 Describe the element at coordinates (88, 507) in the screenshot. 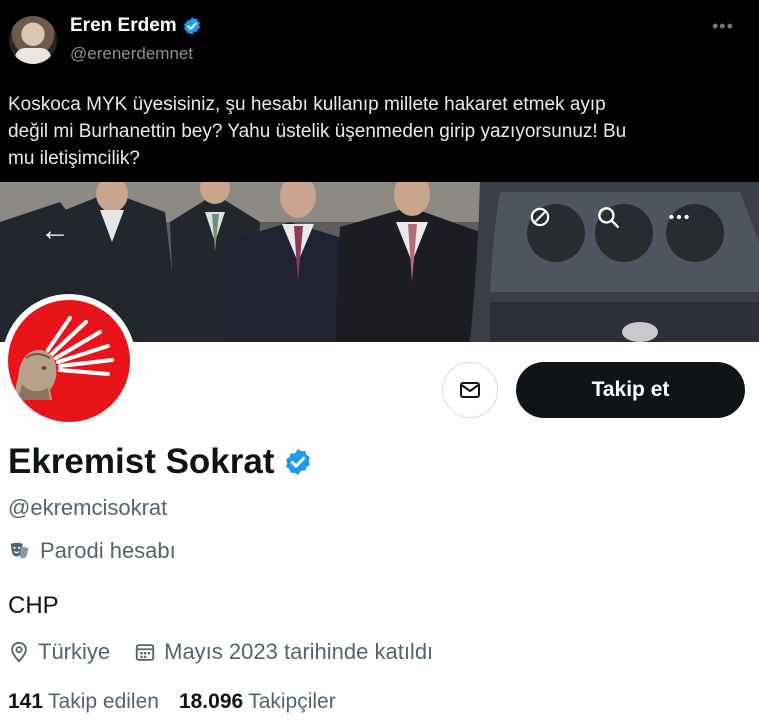

I see `profile-handle: @ekremcisokrat` at that location.